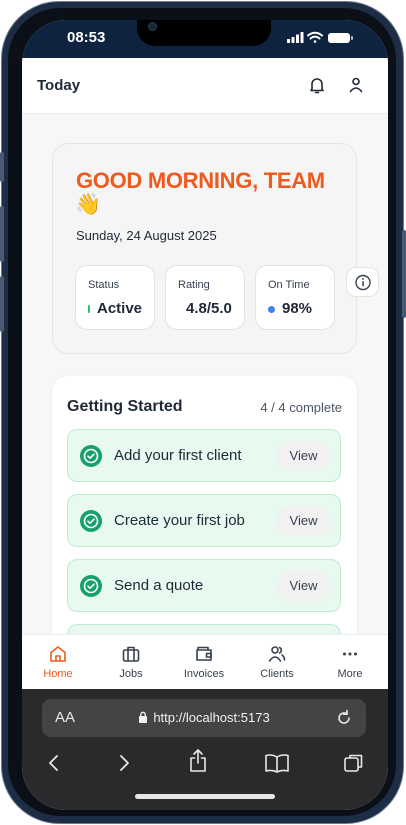  Describe the element at coordinates (204, 653) in the screenshot. I see `wallet-icon` at that location.